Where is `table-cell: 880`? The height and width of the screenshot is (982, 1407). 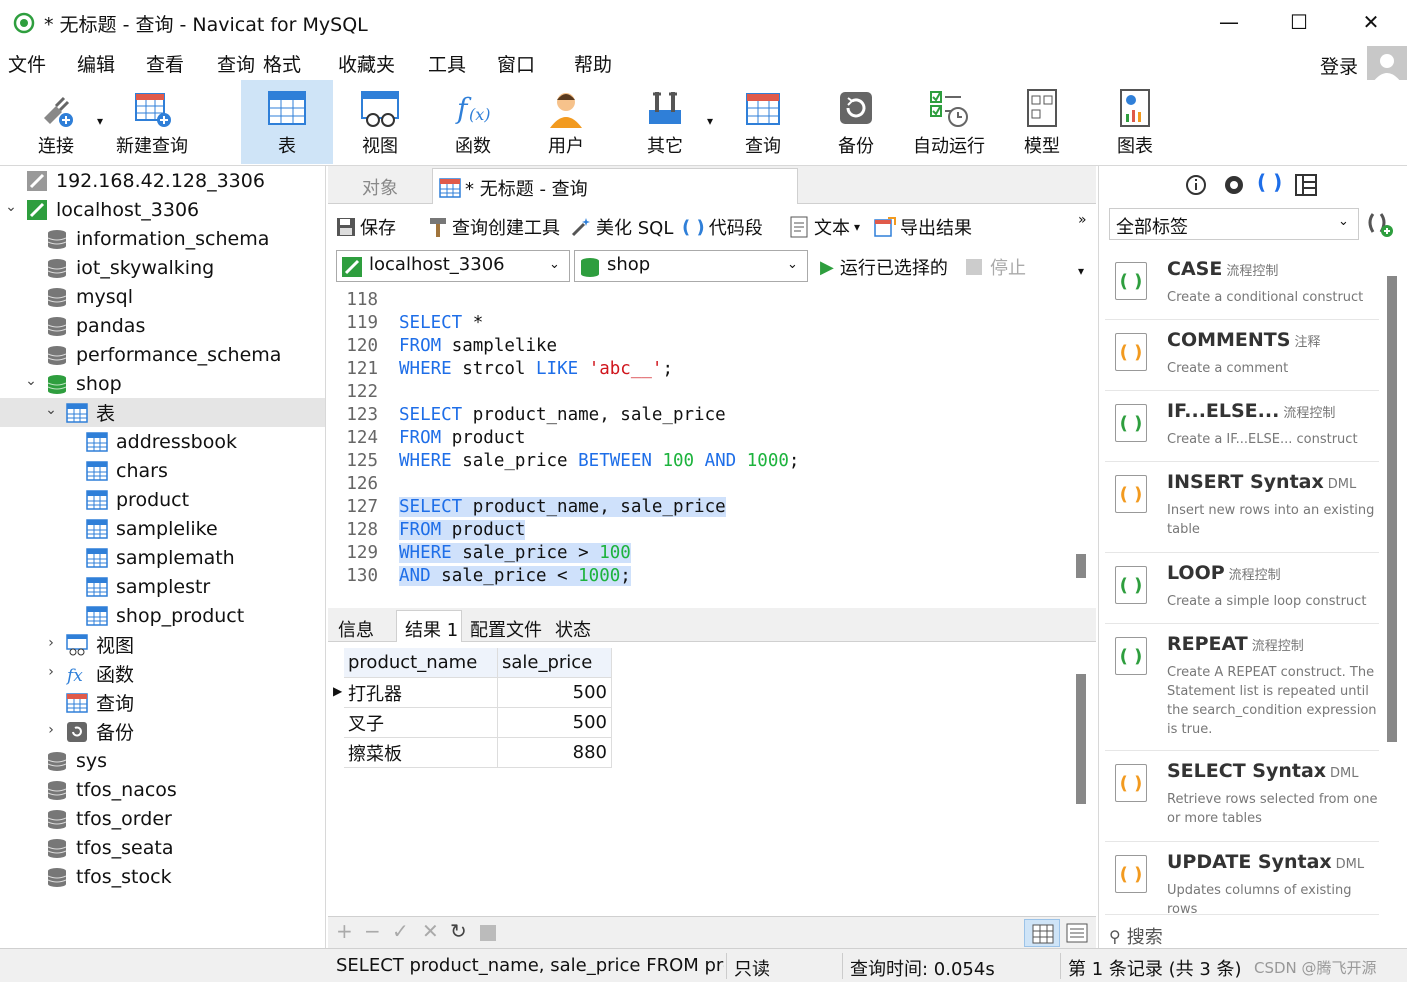 table-cell: 880 is located at coordinates (555, 753).